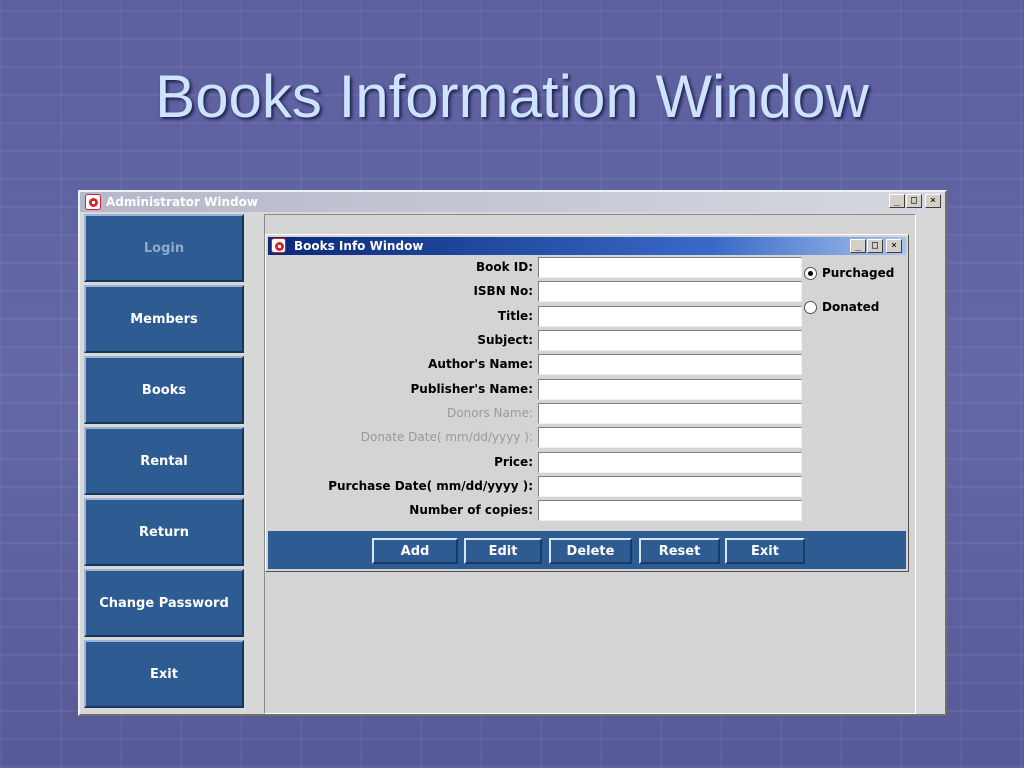 The width and height of the screenshot is (1024, 768). What do you see at coordinates (670, 316) in the screenshot?
I see `title-input` at bounding box center [670, 316].